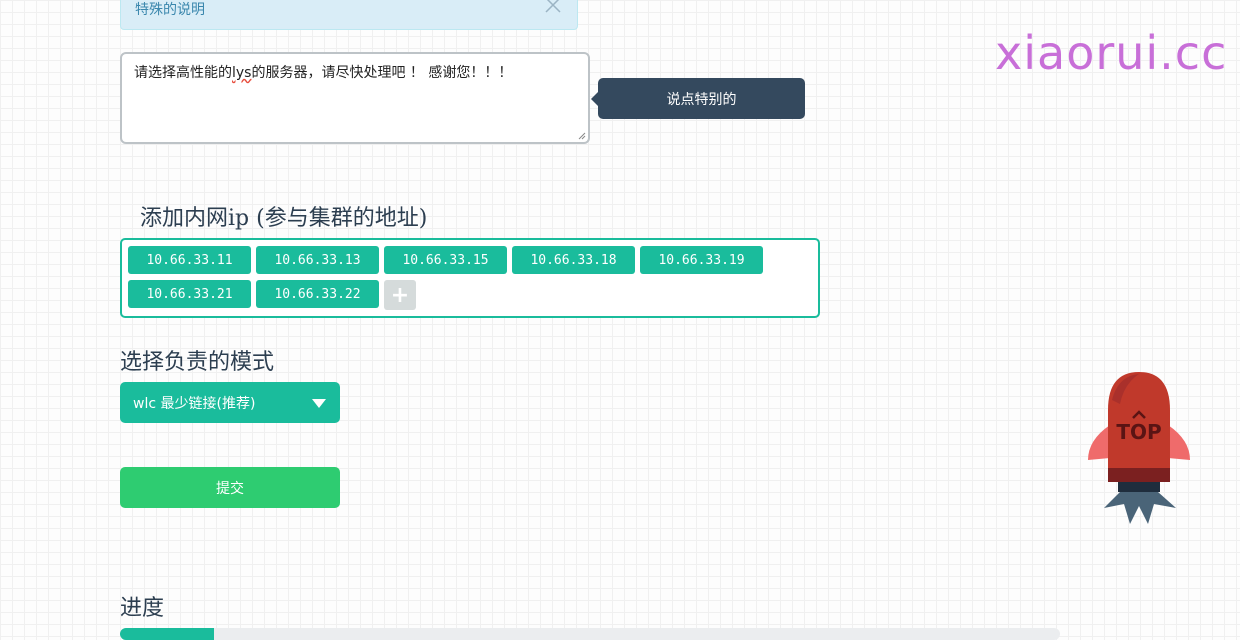 This screenshot has height=640, width=1240. What do you see at coordinates (284, 218) in the screenshot?
I see `ip-section-title: 添加内网ip (参与集群的地址)` at bounding box center [284, 218].